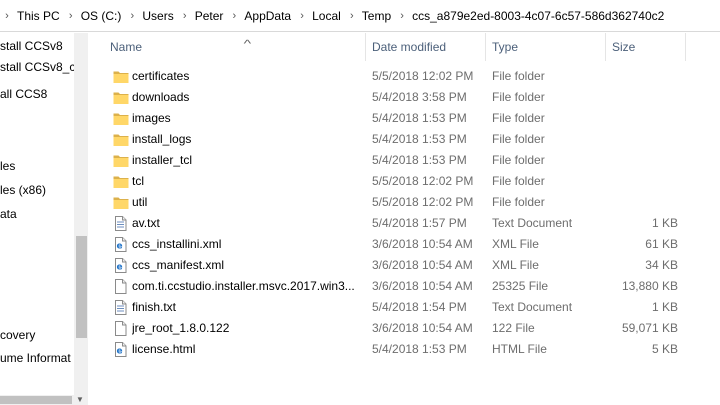 The height and width of the screenshot is (405, 720). Describe the element at coordinates (404, 76) in the screenshot. I see `file-row: certificates 5/5/2018 12:02 PM File folder` at that location.